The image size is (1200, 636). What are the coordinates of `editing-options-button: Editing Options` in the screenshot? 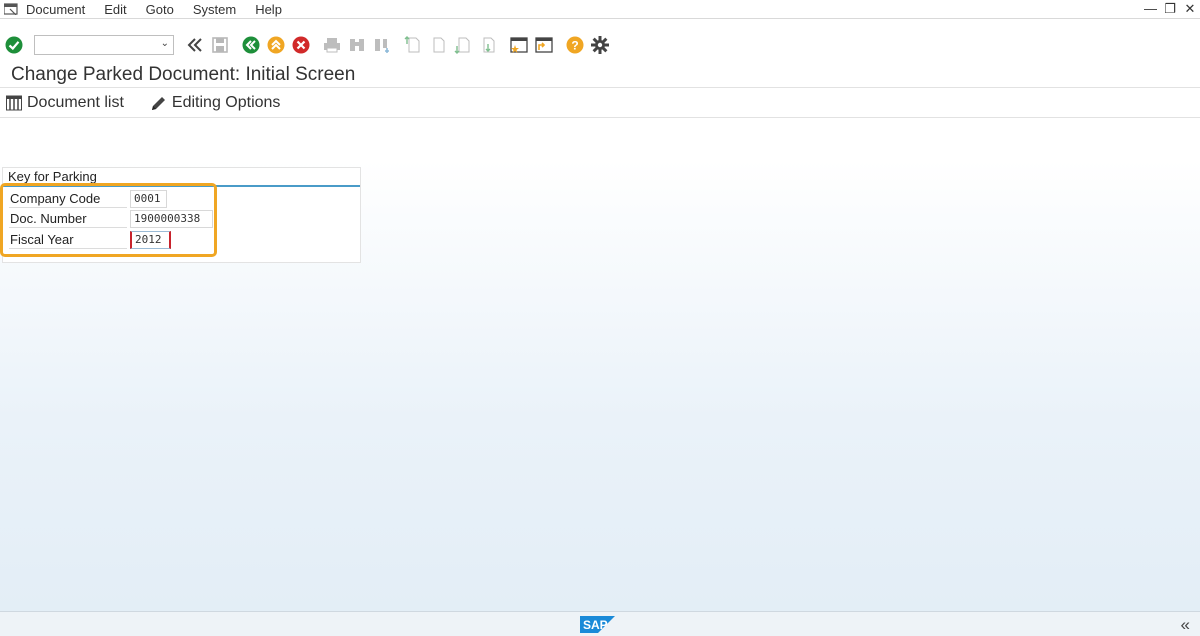 It's located at (215, 103).